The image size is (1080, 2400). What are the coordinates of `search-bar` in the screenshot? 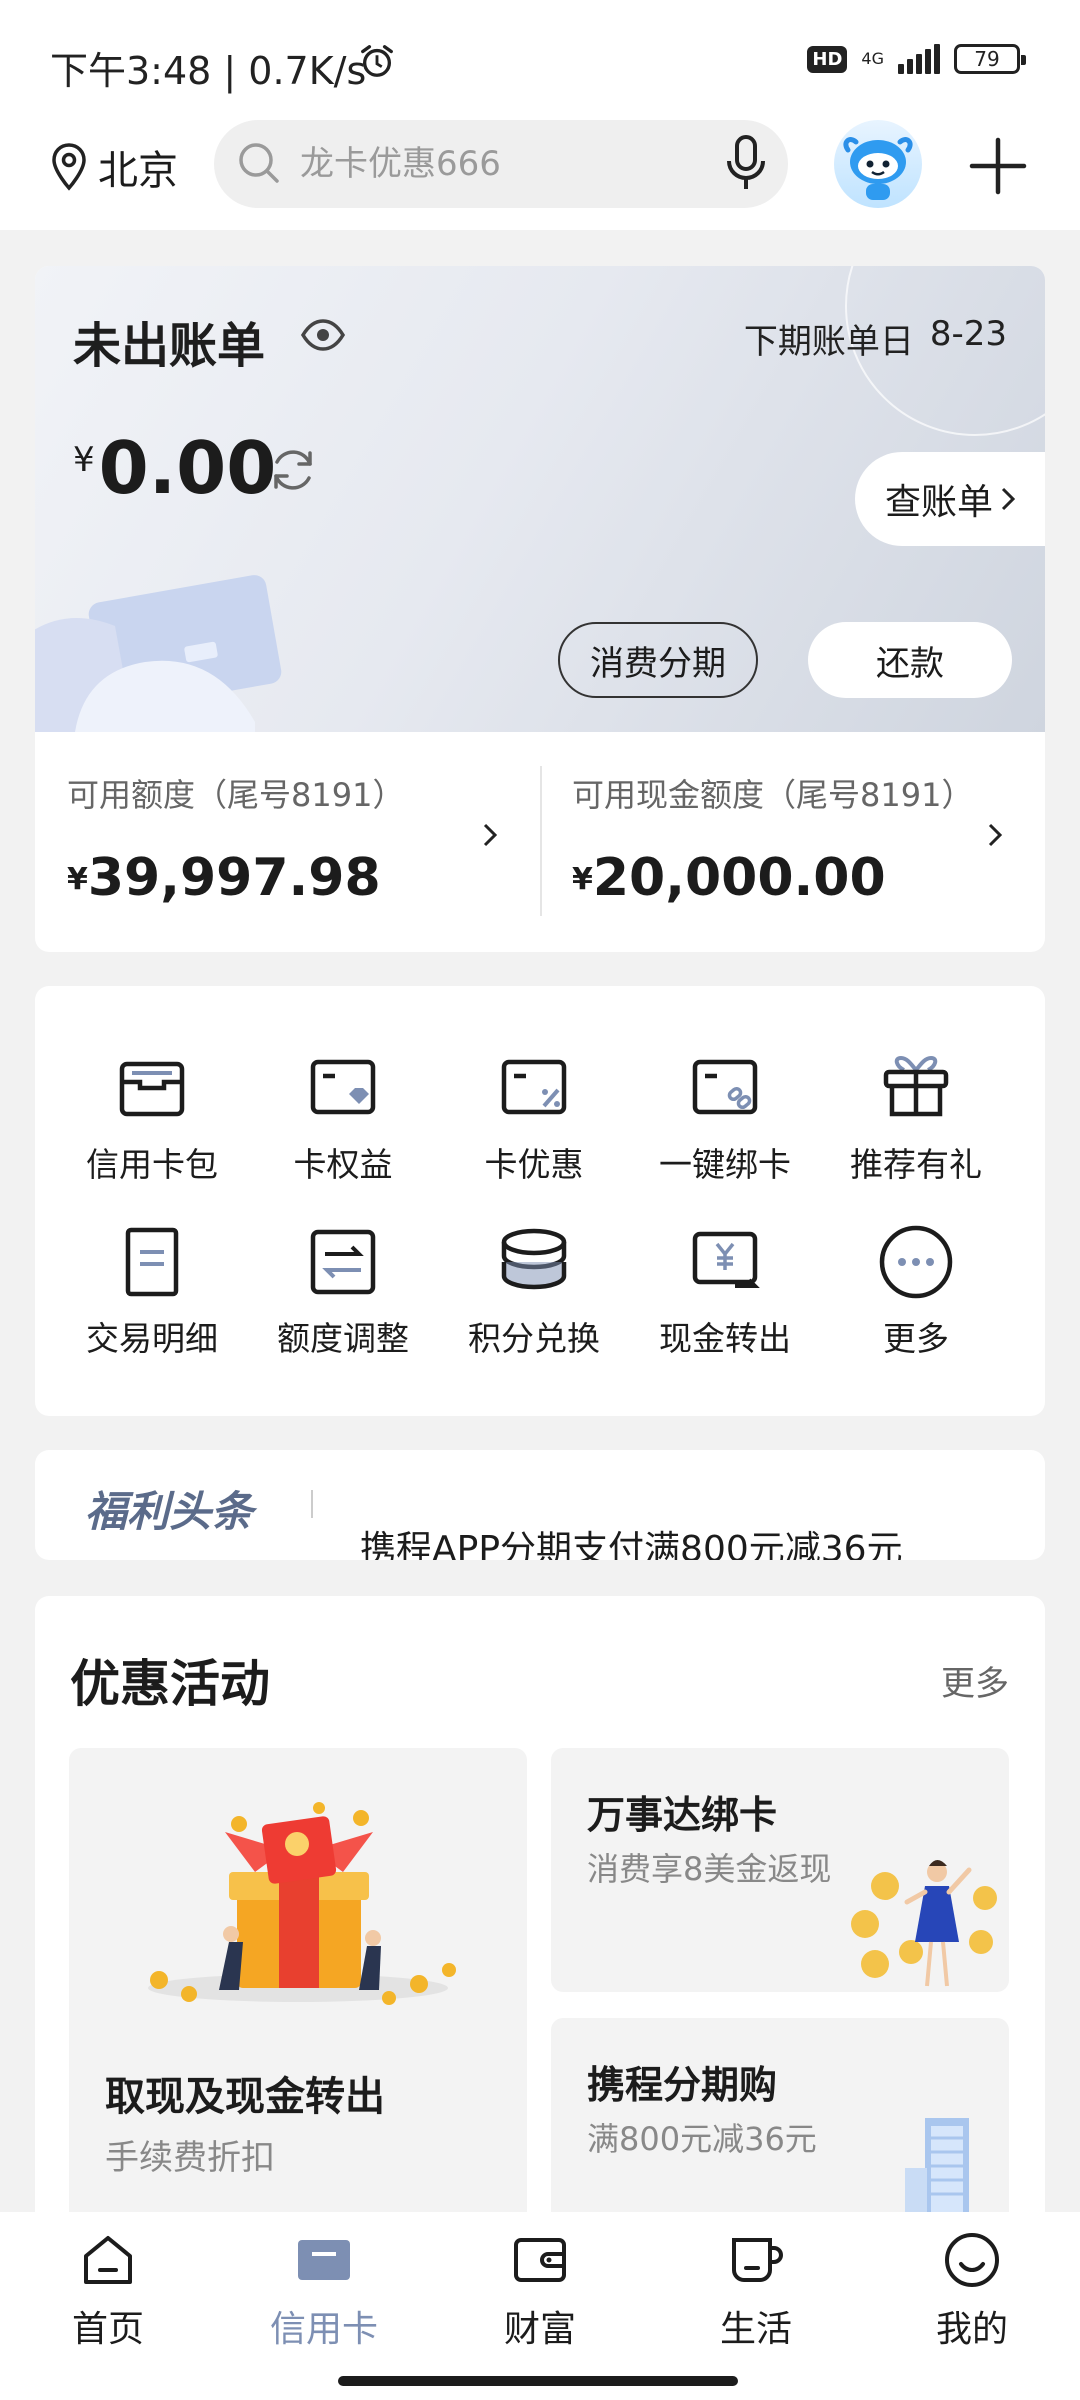 It's located at (501, 164).